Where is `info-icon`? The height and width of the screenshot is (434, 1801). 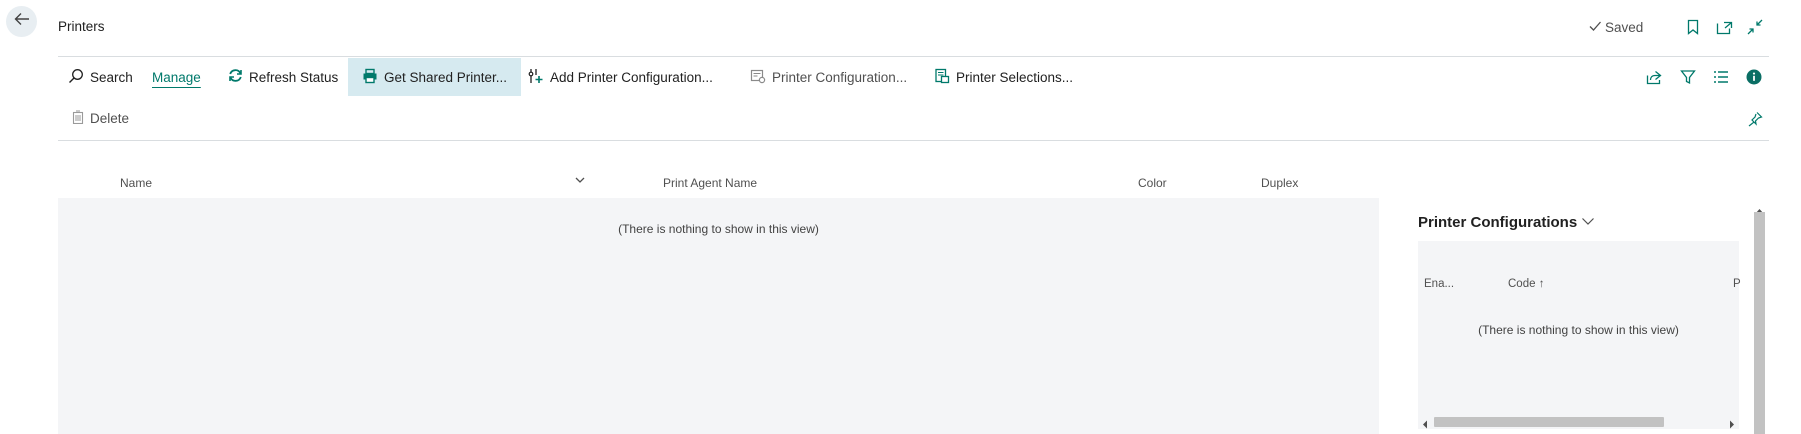
info-icon is located at coordinates (1754, 77).